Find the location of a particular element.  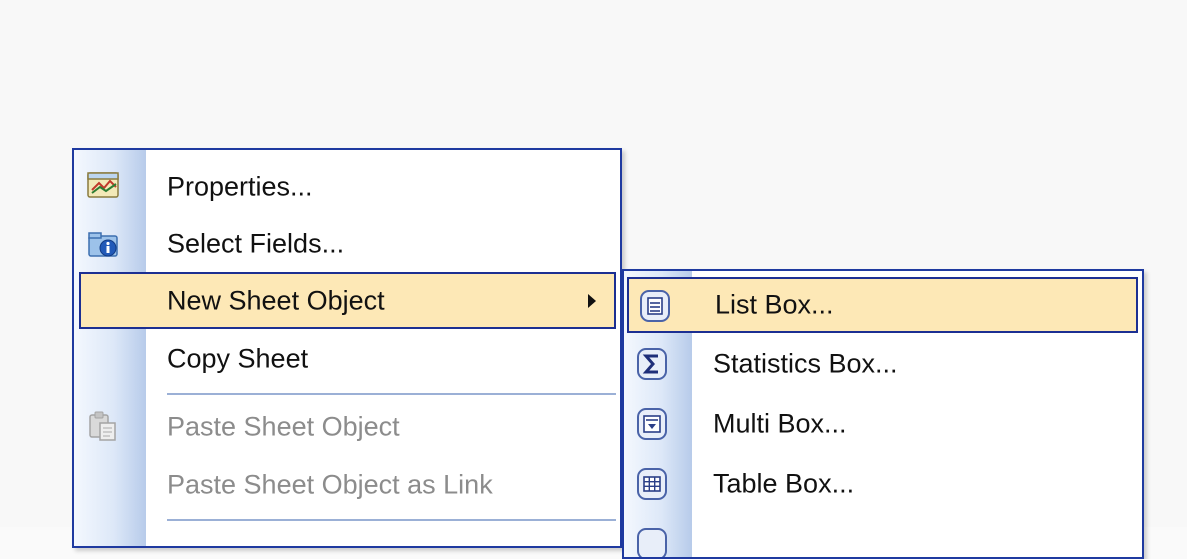

menu-item-paste-sheet-object-as-link: Paste Sheet Object as Link is located at coordinates (347, 485).